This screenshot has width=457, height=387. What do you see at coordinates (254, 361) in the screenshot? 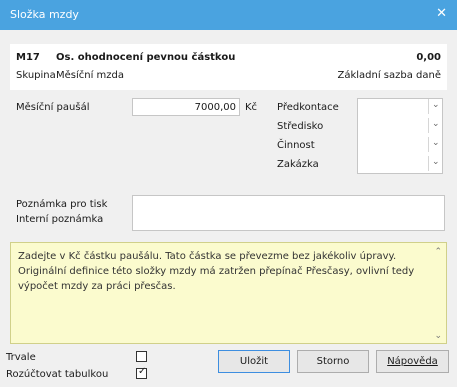
I see `save-button: Uložit` at bounding box center [254, 361].